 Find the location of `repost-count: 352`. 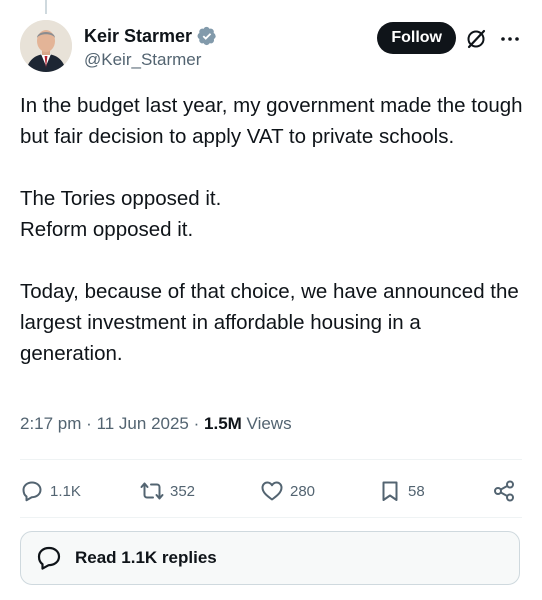

repost-count: 352 is located at coordinates (183, 491).